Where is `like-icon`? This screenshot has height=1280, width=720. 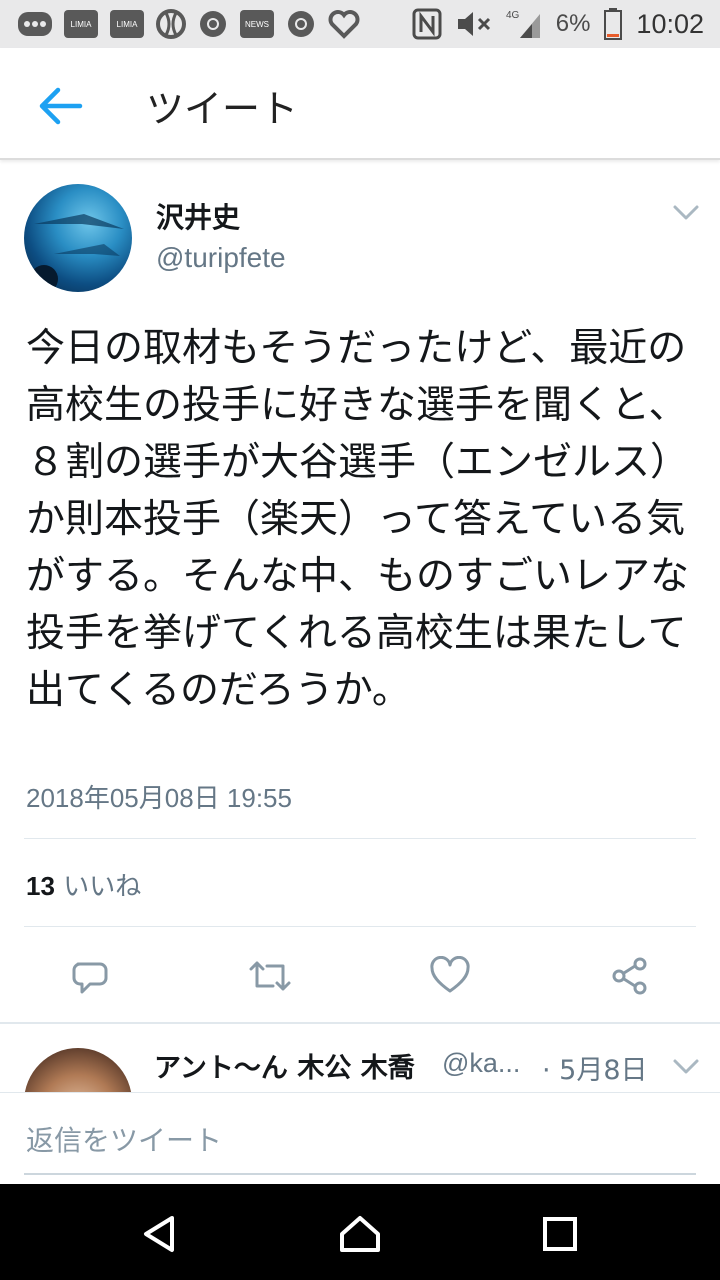 like-icon is located at coordinates (450, 974).